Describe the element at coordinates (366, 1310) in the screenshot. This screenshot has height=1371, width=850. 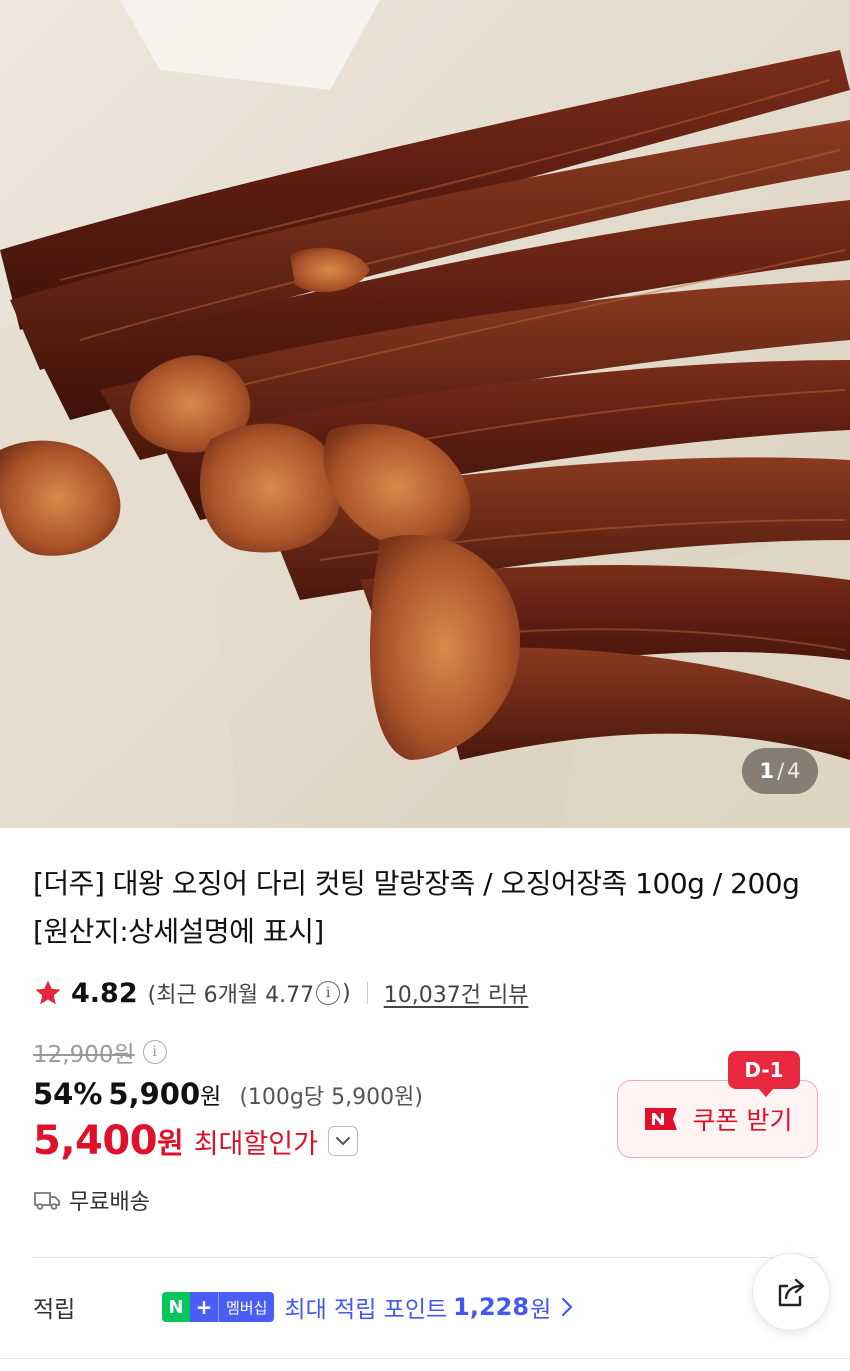
I see `points-text: 최대 적립 포인트` at that location.